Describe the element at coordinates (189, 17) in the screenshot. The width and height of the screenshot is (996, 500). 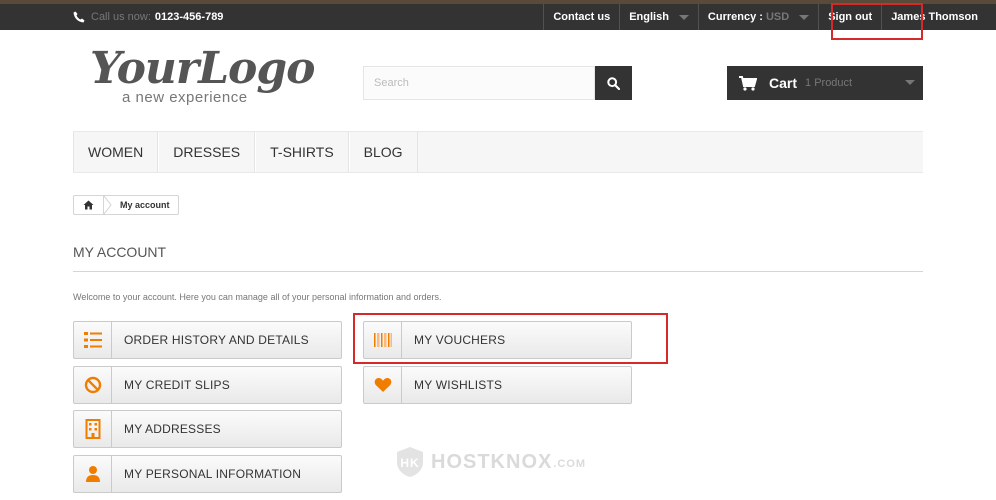
I see `phone-number: 0123-456-789` at that location.